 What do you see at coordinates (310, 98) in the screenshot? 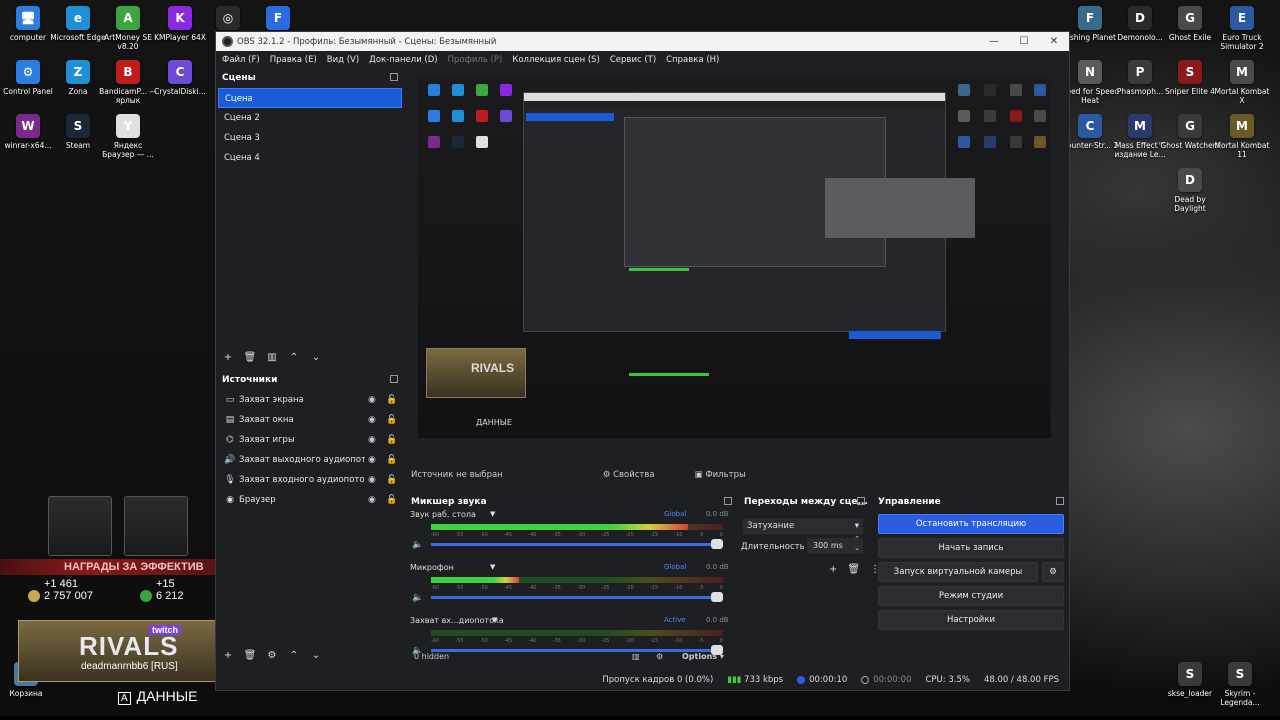
I see `scene-item: Сцена` at bounding box center [310, 98].